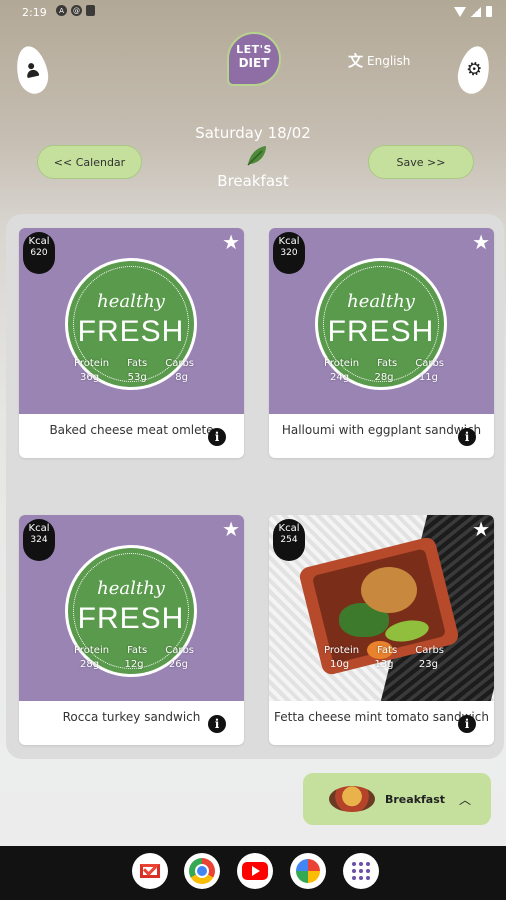 The height and width of the screenshot is (900, 506). Describe the element at coordinates (340, 664) in the screenshot. I see `protein-value: 10g` at that location.